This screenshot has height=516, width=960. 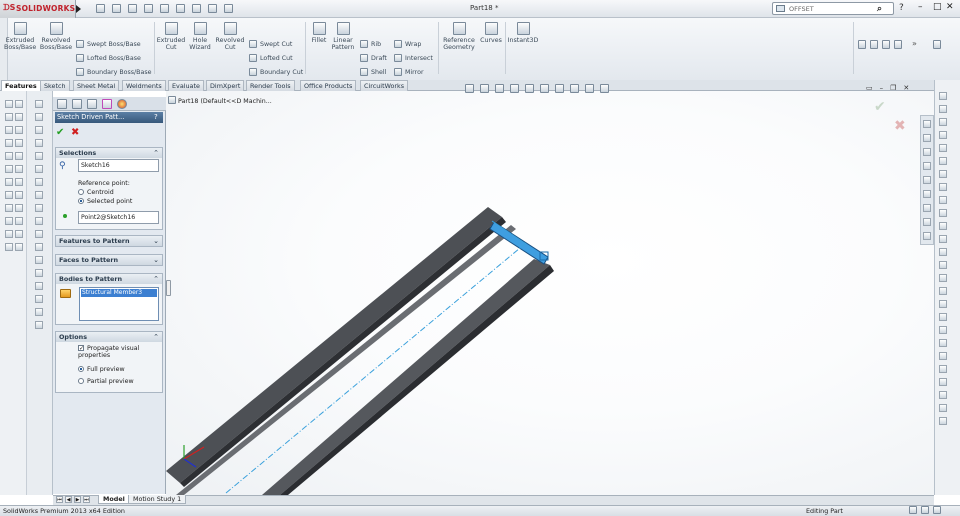 What do you see at coordinates (105, 201) in the screenshot?
I see `selected-point-radio: Selected point` at bounding box center [105, 201].